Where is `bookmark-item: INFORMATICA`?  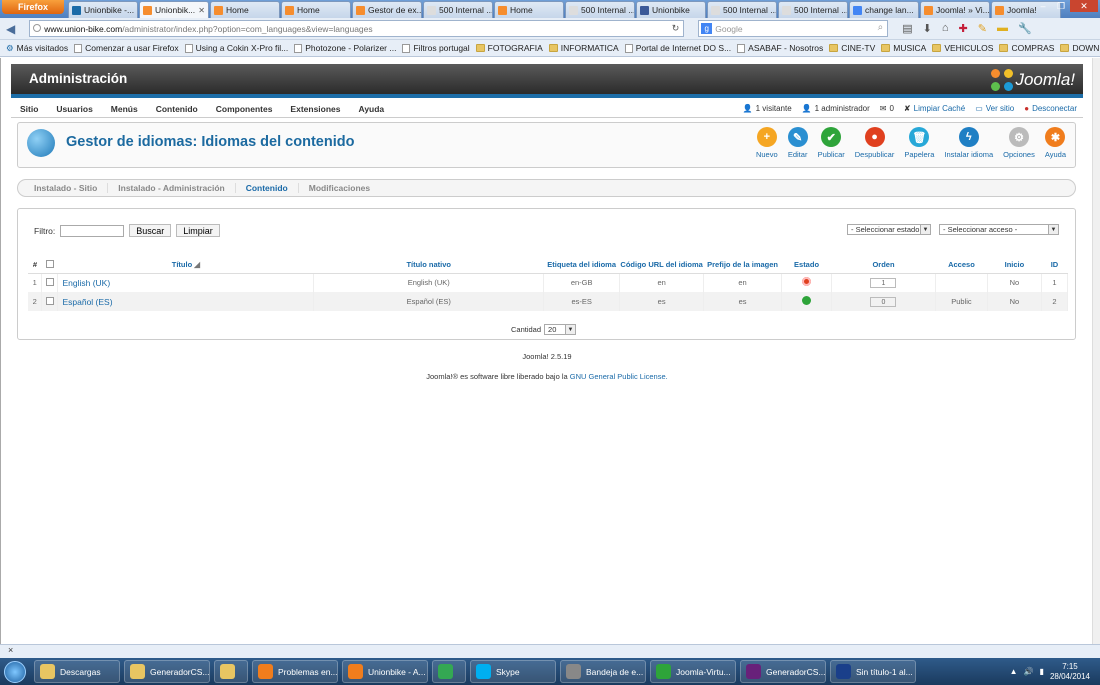
bookmark-item: INFORMATICA is located at coordinates (583, 48).